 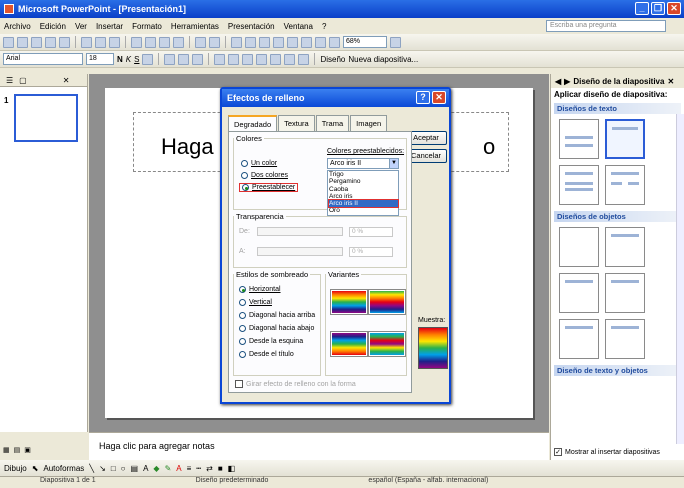 I want to click on paste-icon, so click(x=164, y=42).